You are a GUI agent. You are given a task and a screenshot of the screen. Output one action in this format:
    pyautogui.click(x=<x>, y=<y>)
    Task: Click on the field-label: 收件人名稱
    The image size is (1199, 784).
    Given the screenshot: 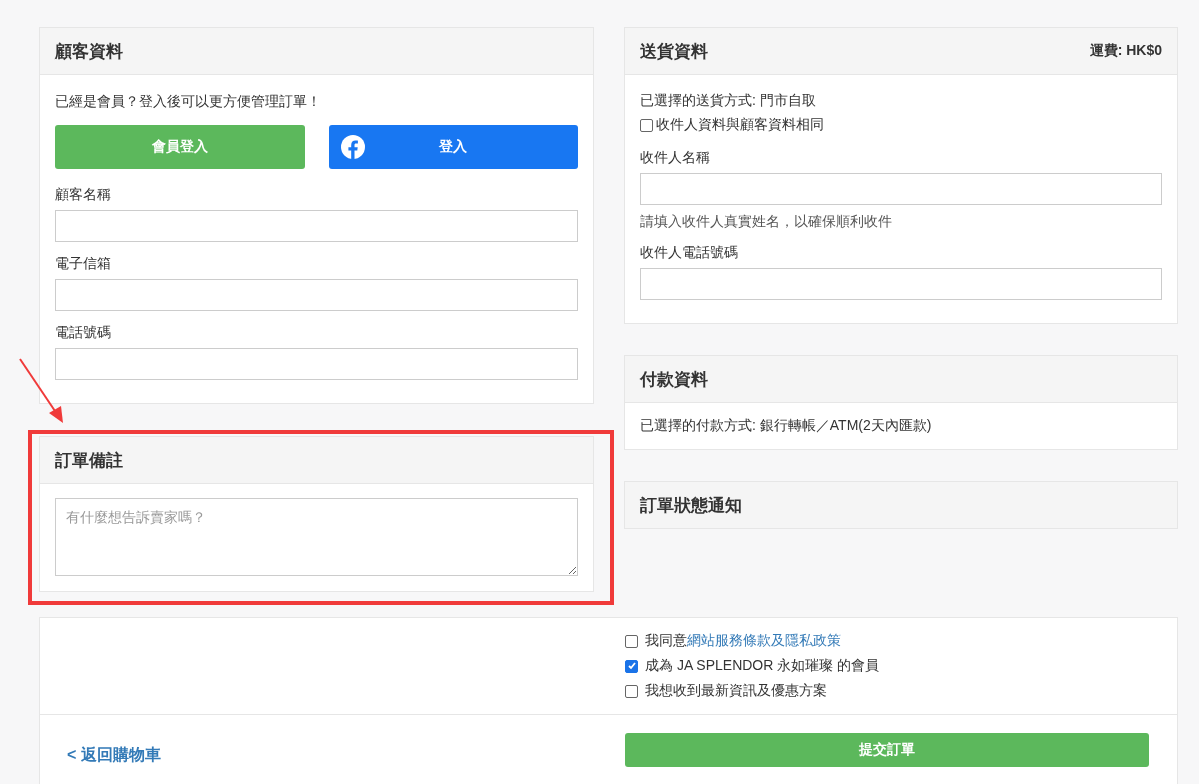 What is the action you would take?
    pyautogui.click(x=675, y=158)
    